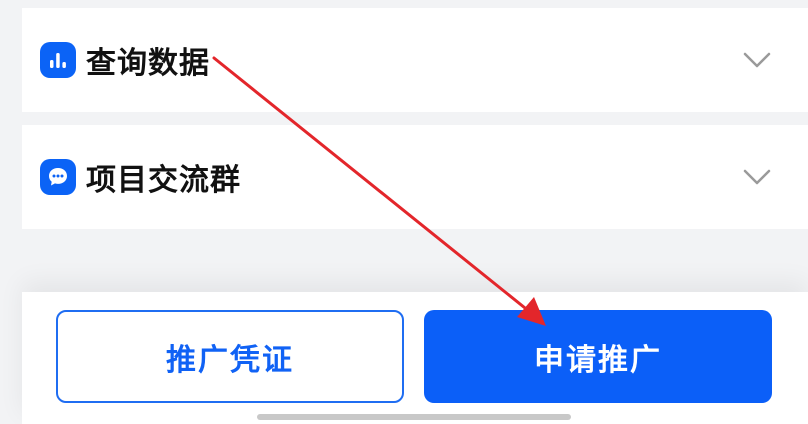 This screenshot has height=424, width=808. What do you see at coordinates (414, 417) in the screenshot?
I see `home-indicator` at bounding box center [414, 417].